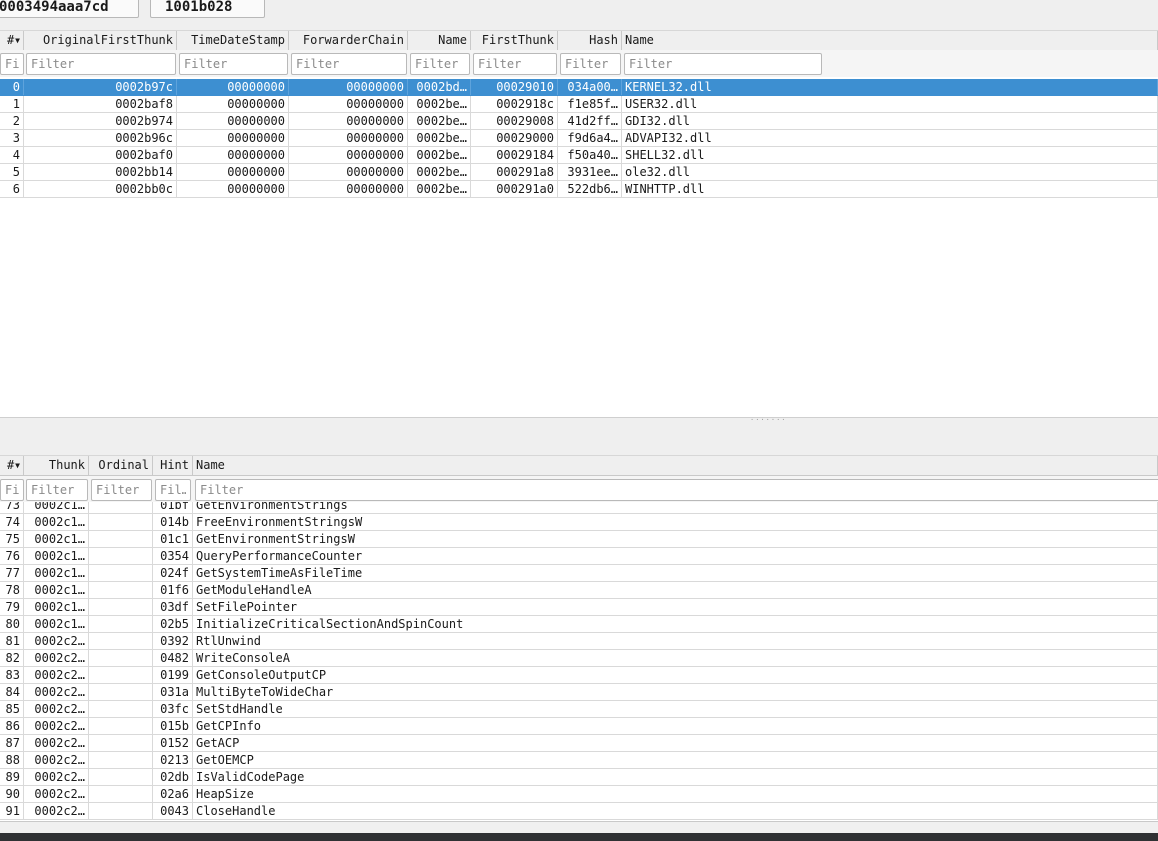 This screenshot has width=1158, height=841. I want to click on imports-header-6: Hash, so click(590, 40).